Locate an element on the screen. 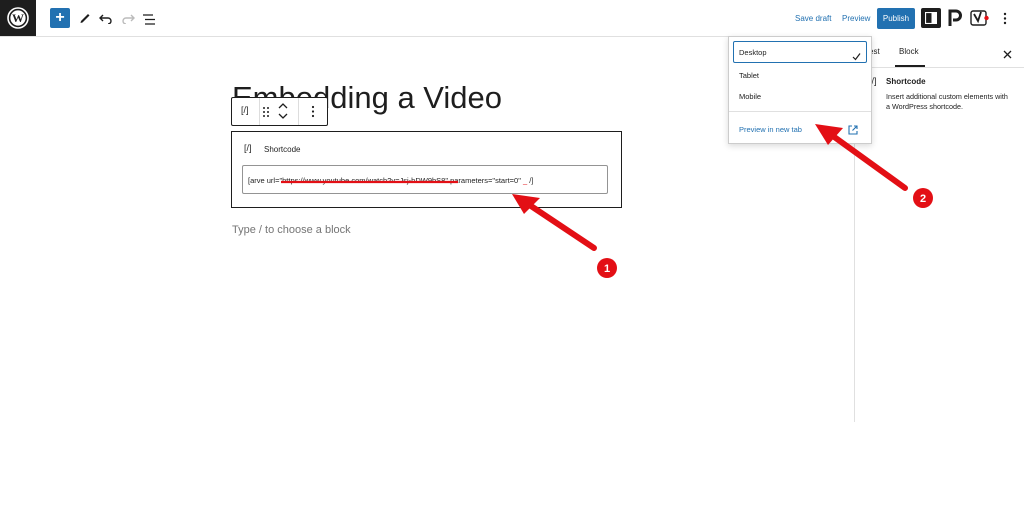 The height and width of the screenshot is (507, 1024). marker-1-label: 1 is located at coordinates (607, 269).